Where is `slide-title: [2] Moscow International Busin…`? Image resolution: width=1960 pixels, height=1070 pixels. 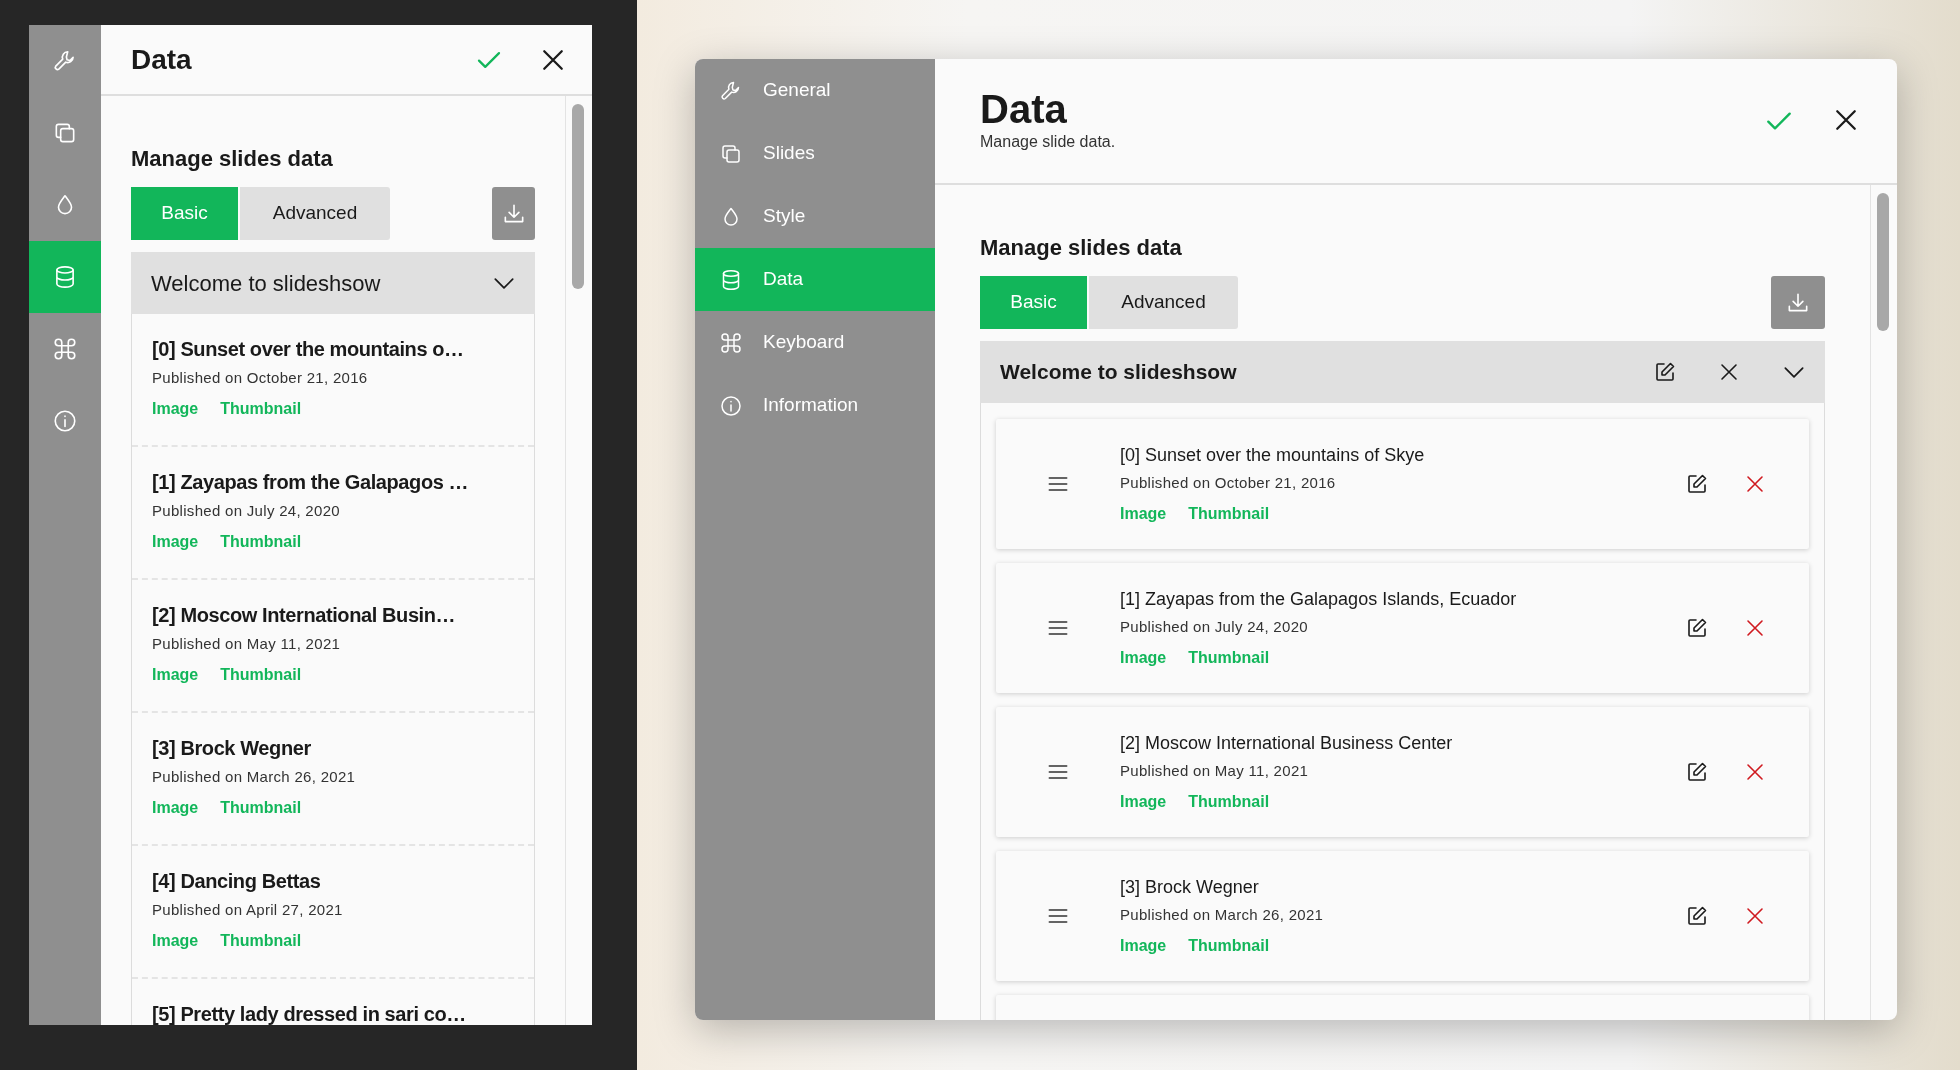 slide-title: [2] Moscow International Busin… is located at coordinates (304, 615).